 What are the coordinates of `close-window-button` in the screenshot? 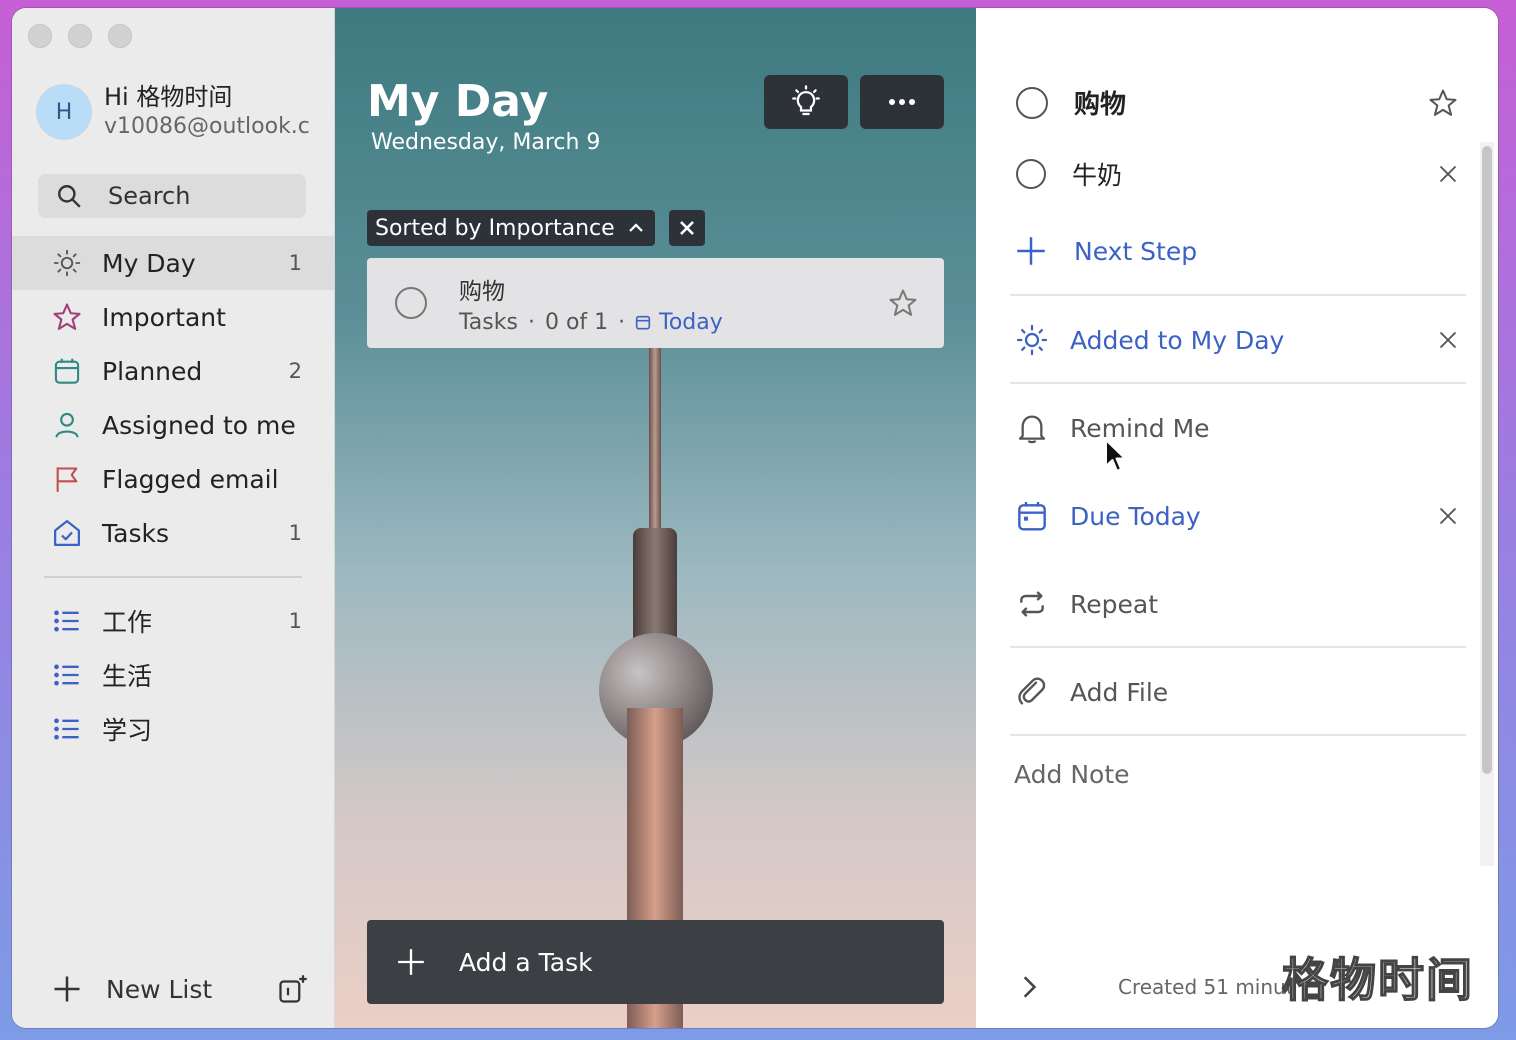 It's located at (40, 36).